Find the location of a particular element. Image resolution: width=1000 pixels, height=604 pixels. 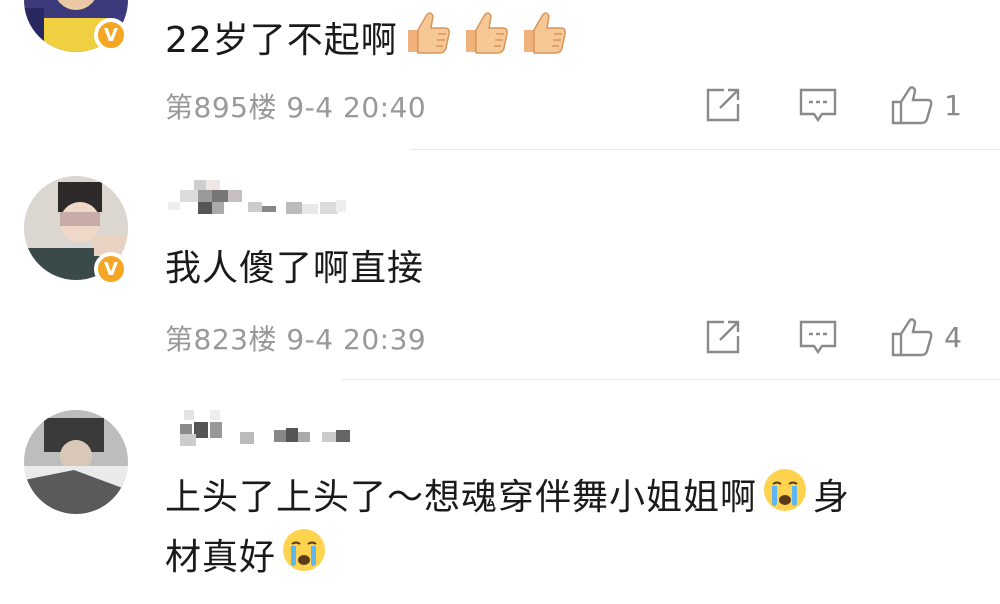

floor-number: 第823楼 is located at coordinates (221, 339).